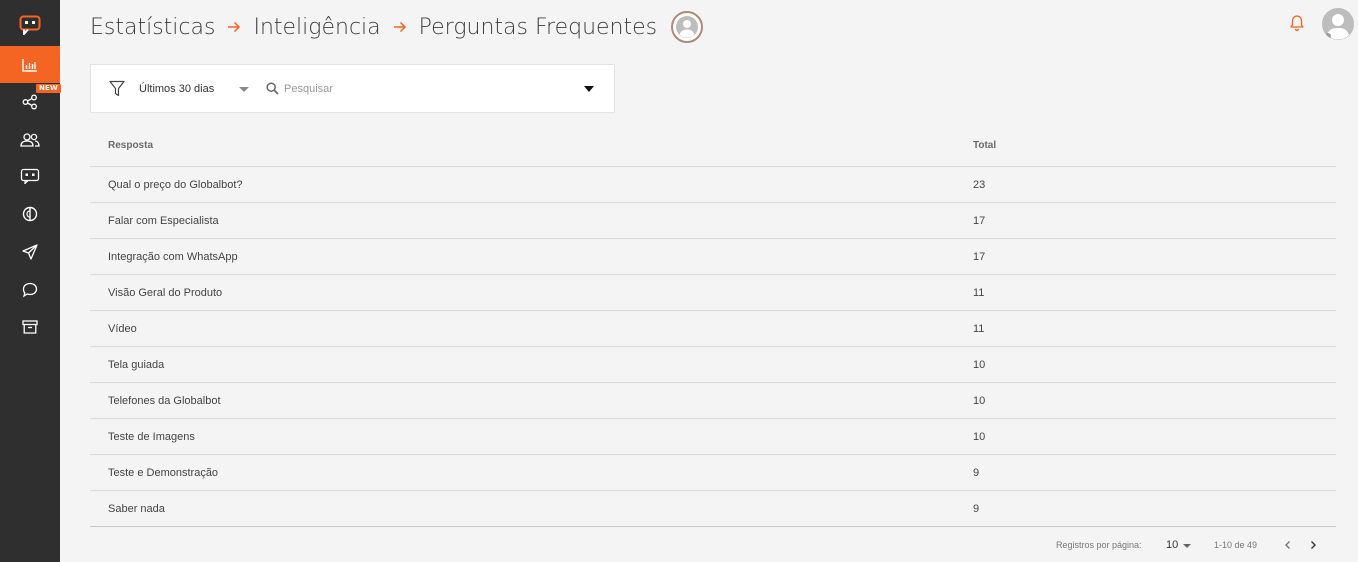 This screenshot has height=562, width=1358. I want to click on table-row: Tela guiada 10, so click(713, 365).